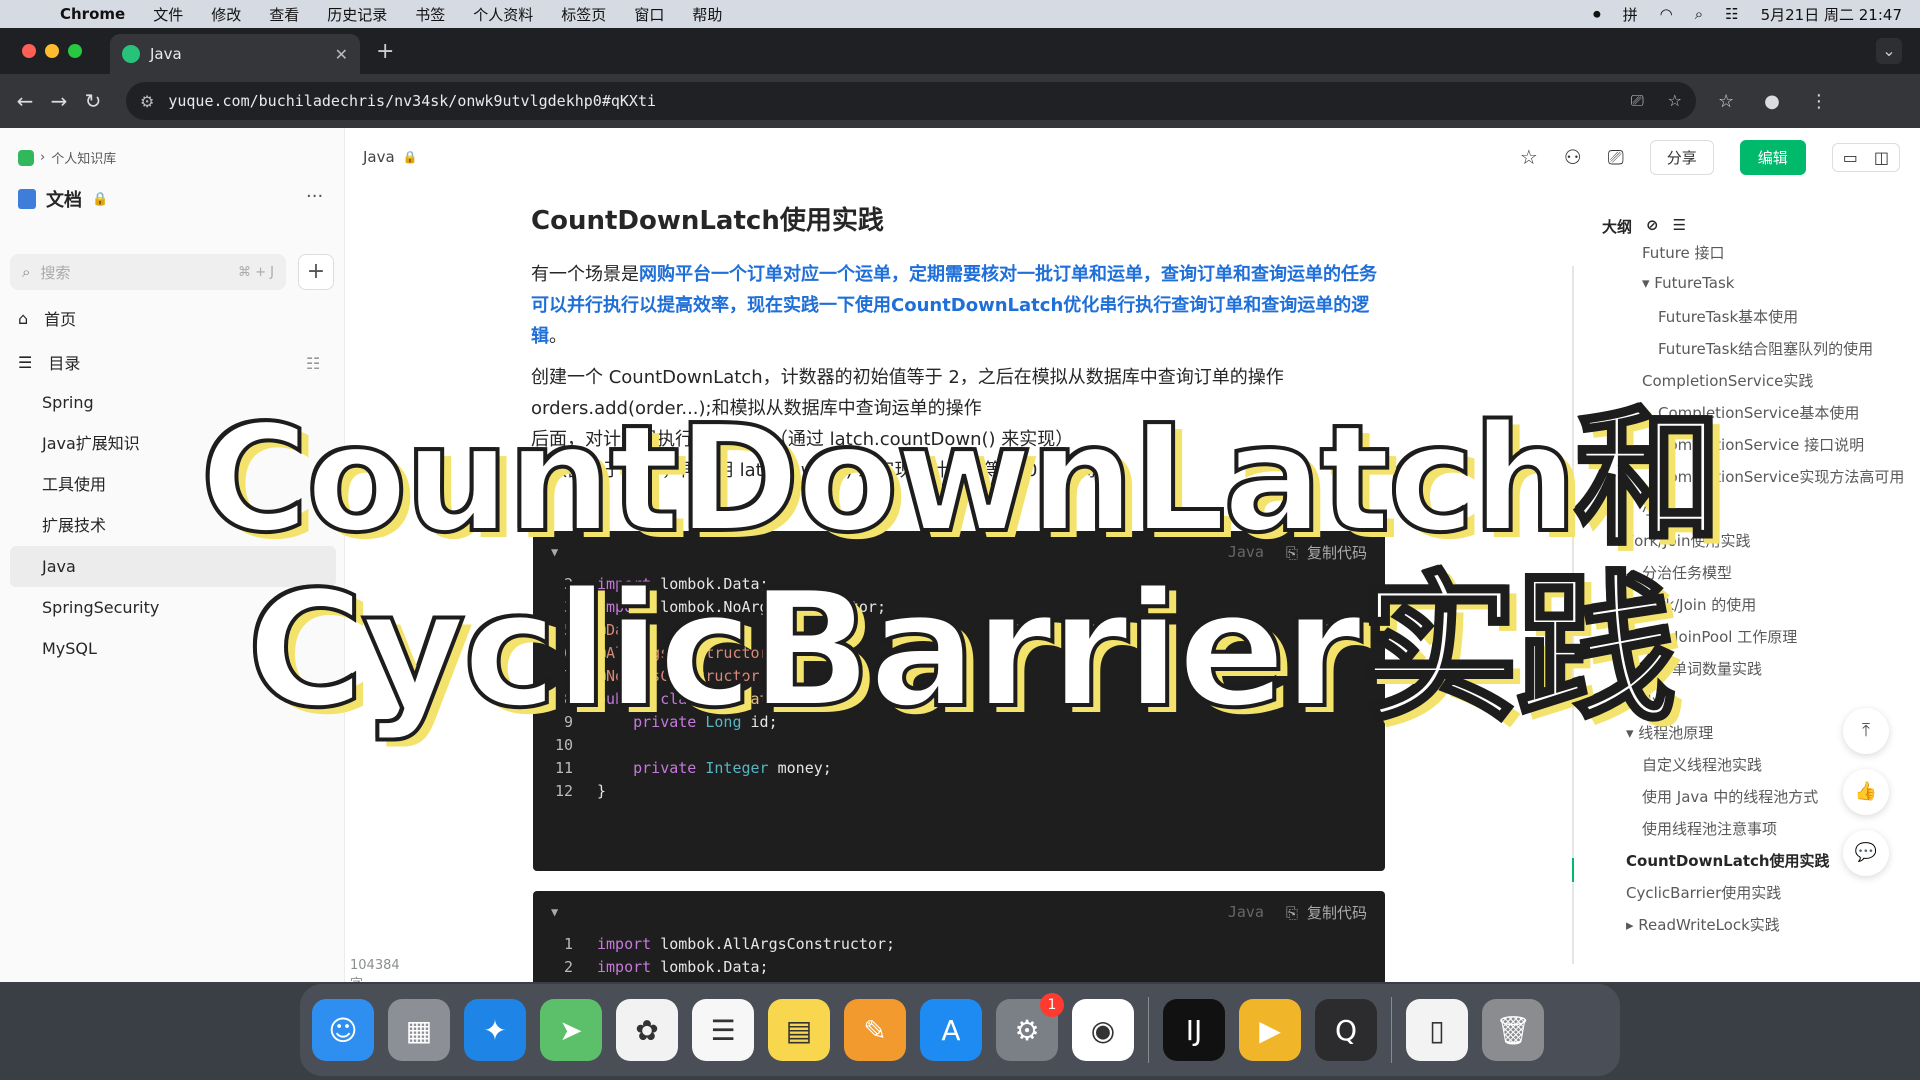 The height and width of the screenshot is (1080, 1920). I want to click on forward-icon: →, so click(59, 101).